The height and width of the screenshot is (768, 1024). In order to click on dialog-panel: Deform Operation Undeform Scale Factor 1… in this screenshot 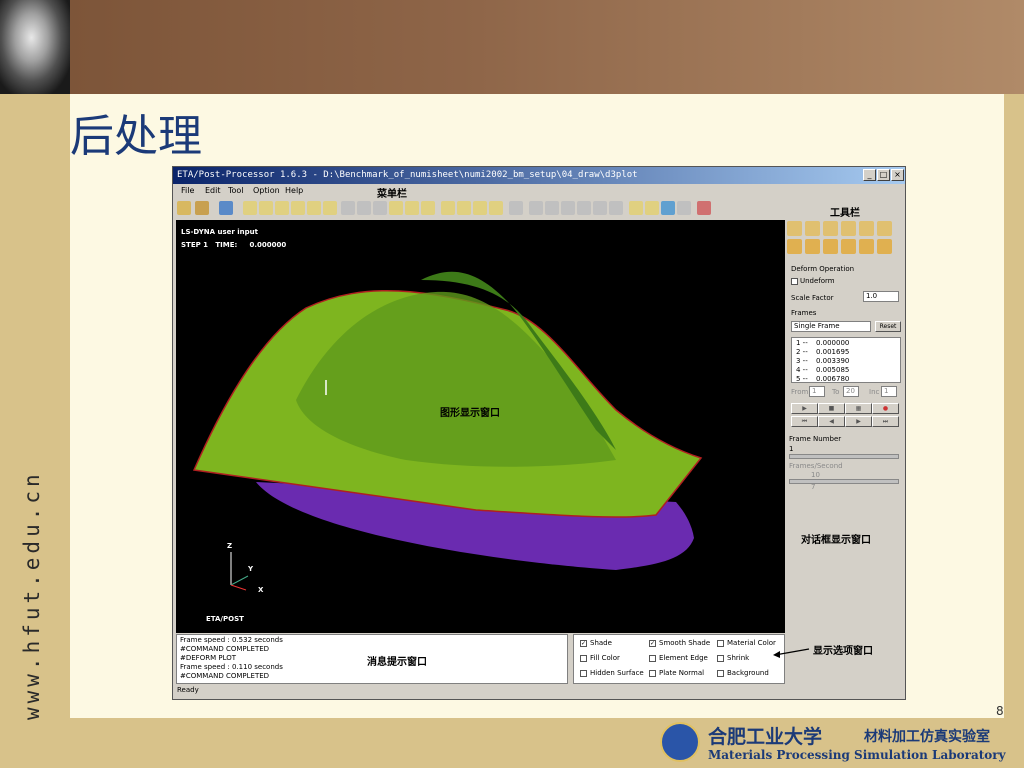, I will do `click(845, 444)`.